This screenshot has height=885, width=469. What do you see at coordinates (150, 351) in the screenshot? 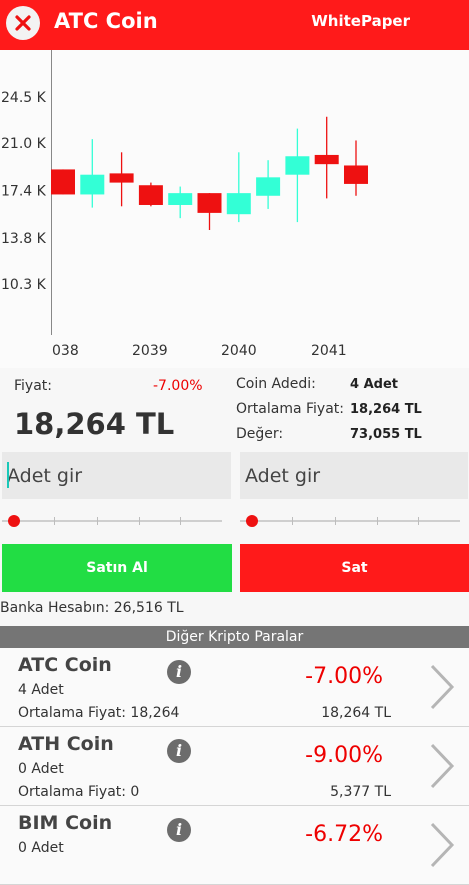
I see `x-tick-label: 2039` at bounding box center [150, 351].